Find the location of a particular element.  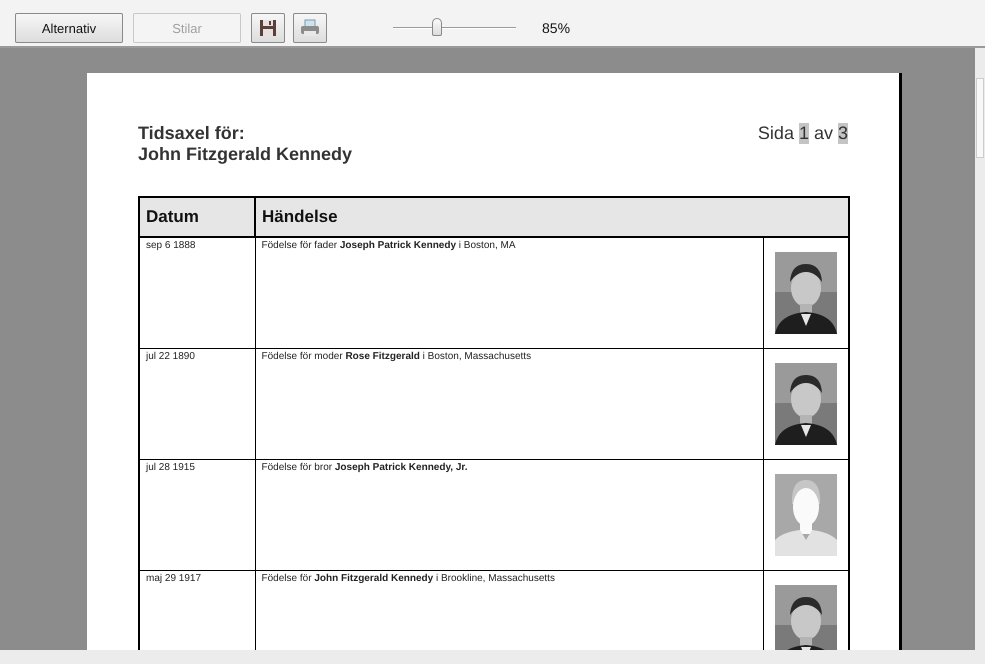

page-label: Sida is located at coordinates (776, 133).